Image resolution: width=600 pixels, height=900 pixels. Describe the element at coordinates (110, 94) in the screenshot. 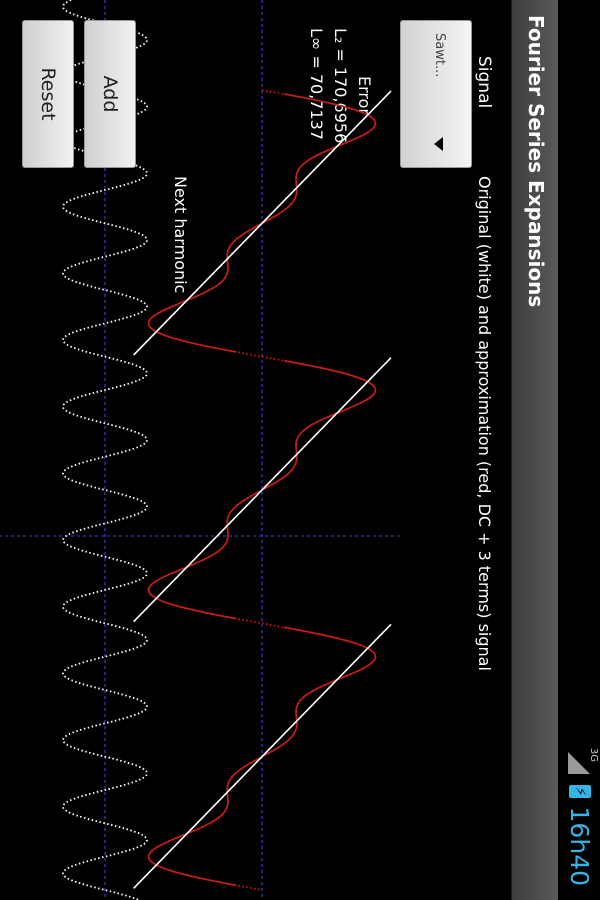

I see `add-button: Add` at that location.